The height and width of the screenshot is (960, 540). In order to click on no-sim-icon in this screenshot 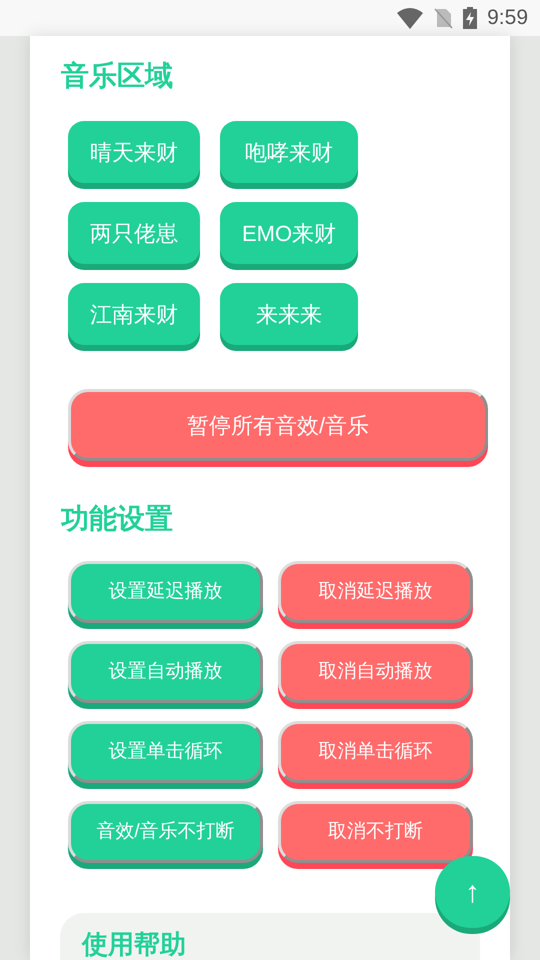, I will do `click(443, 18)`.